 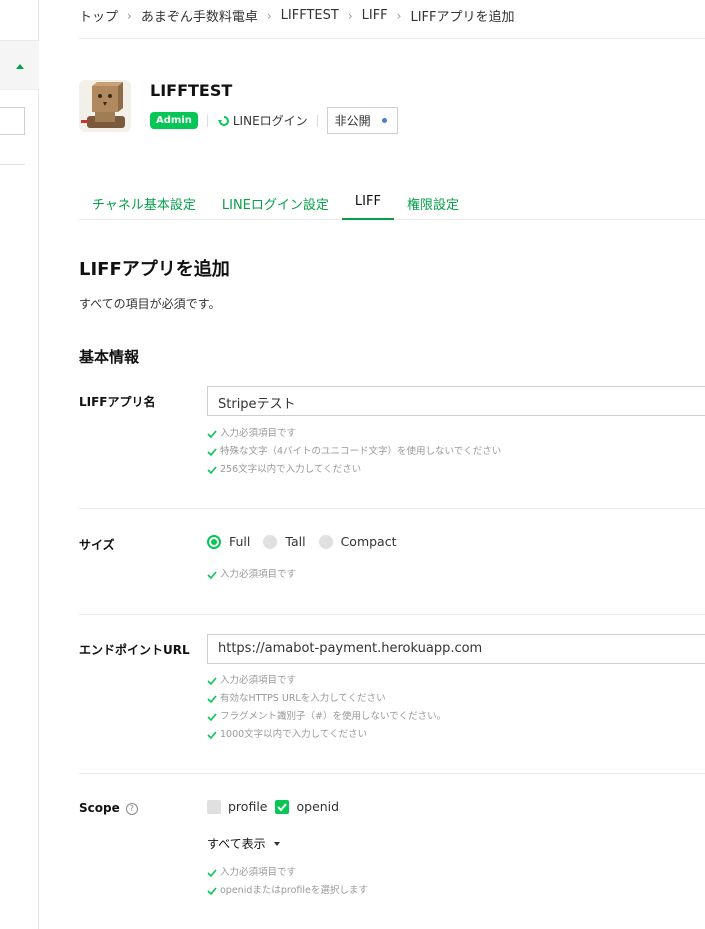 What do you see at coordinates (275, 203) in the screenshot?
I see `tab-line-login: LINEログイン設定` at bounding box center [275, 203].